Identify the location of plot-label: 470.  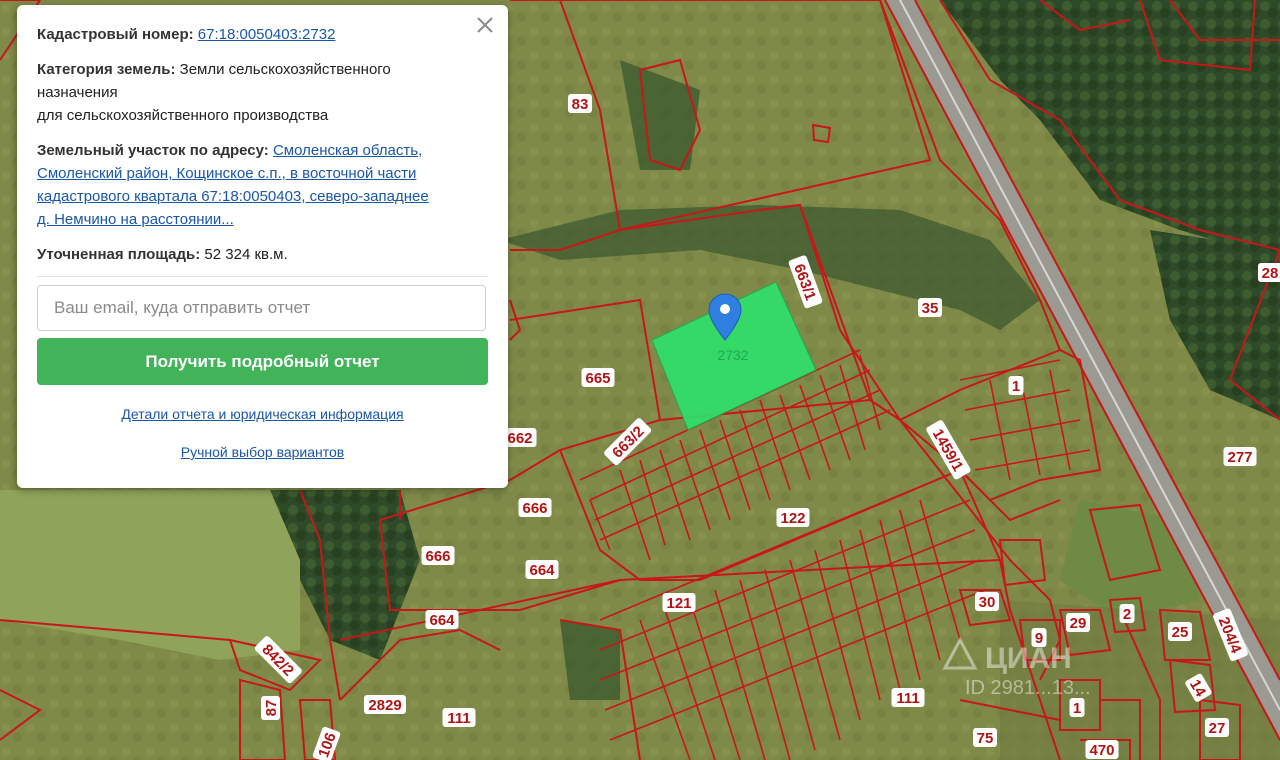
(1102, 749).